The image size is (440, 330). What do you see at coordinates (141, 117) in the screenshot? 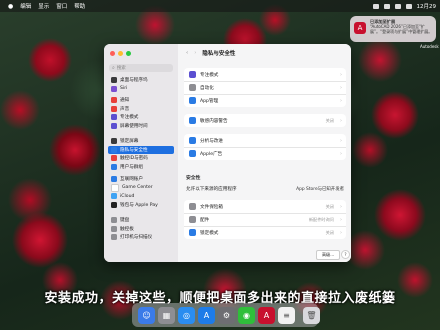
I see `sidebar-item-4: 专注模式` at bounding box center [141, 117].